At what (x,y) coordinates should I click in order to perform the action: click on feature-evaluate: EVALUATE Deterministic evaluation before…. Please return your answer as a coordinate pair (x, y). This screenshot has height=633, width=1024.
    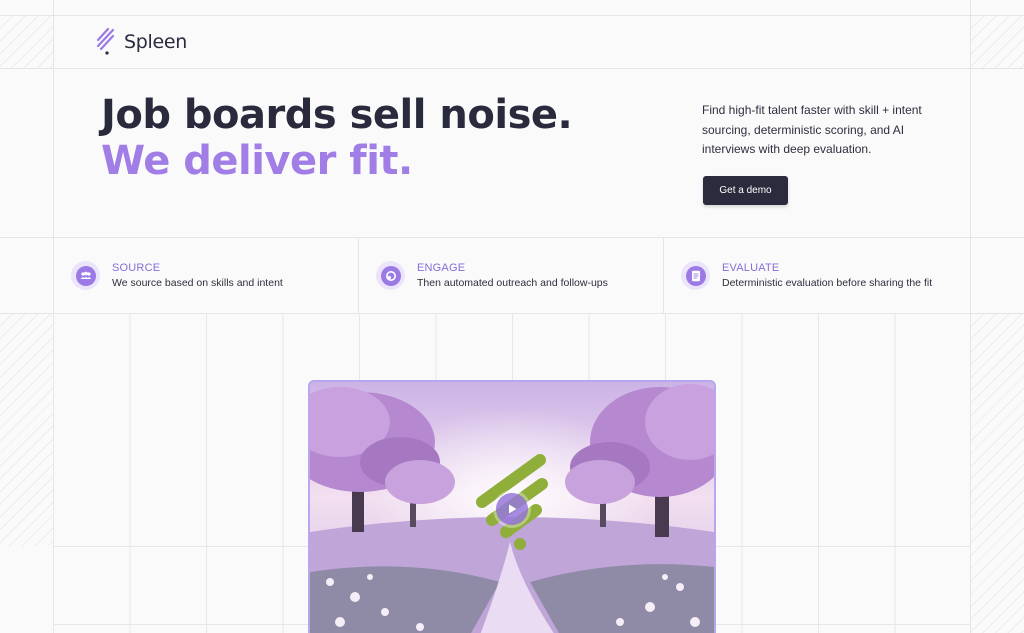
    Looking at the image, I should click on (816, 275).